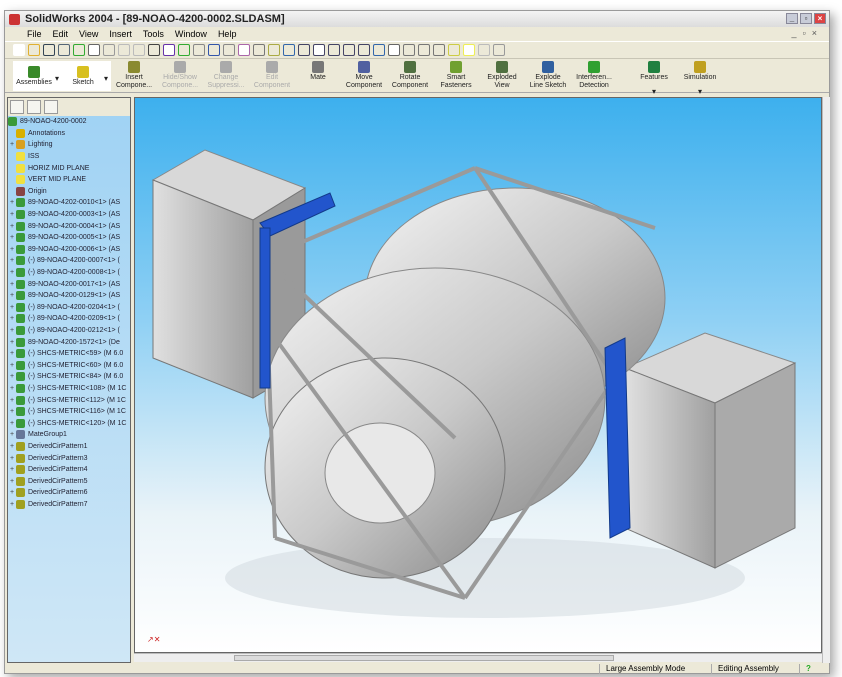 The height and width of the screenshot is (677, 842). What do you see at coordinates (34, 107) in the screenshot?
I see `property-manager-tab-icon` at bounding box center [34, 107].